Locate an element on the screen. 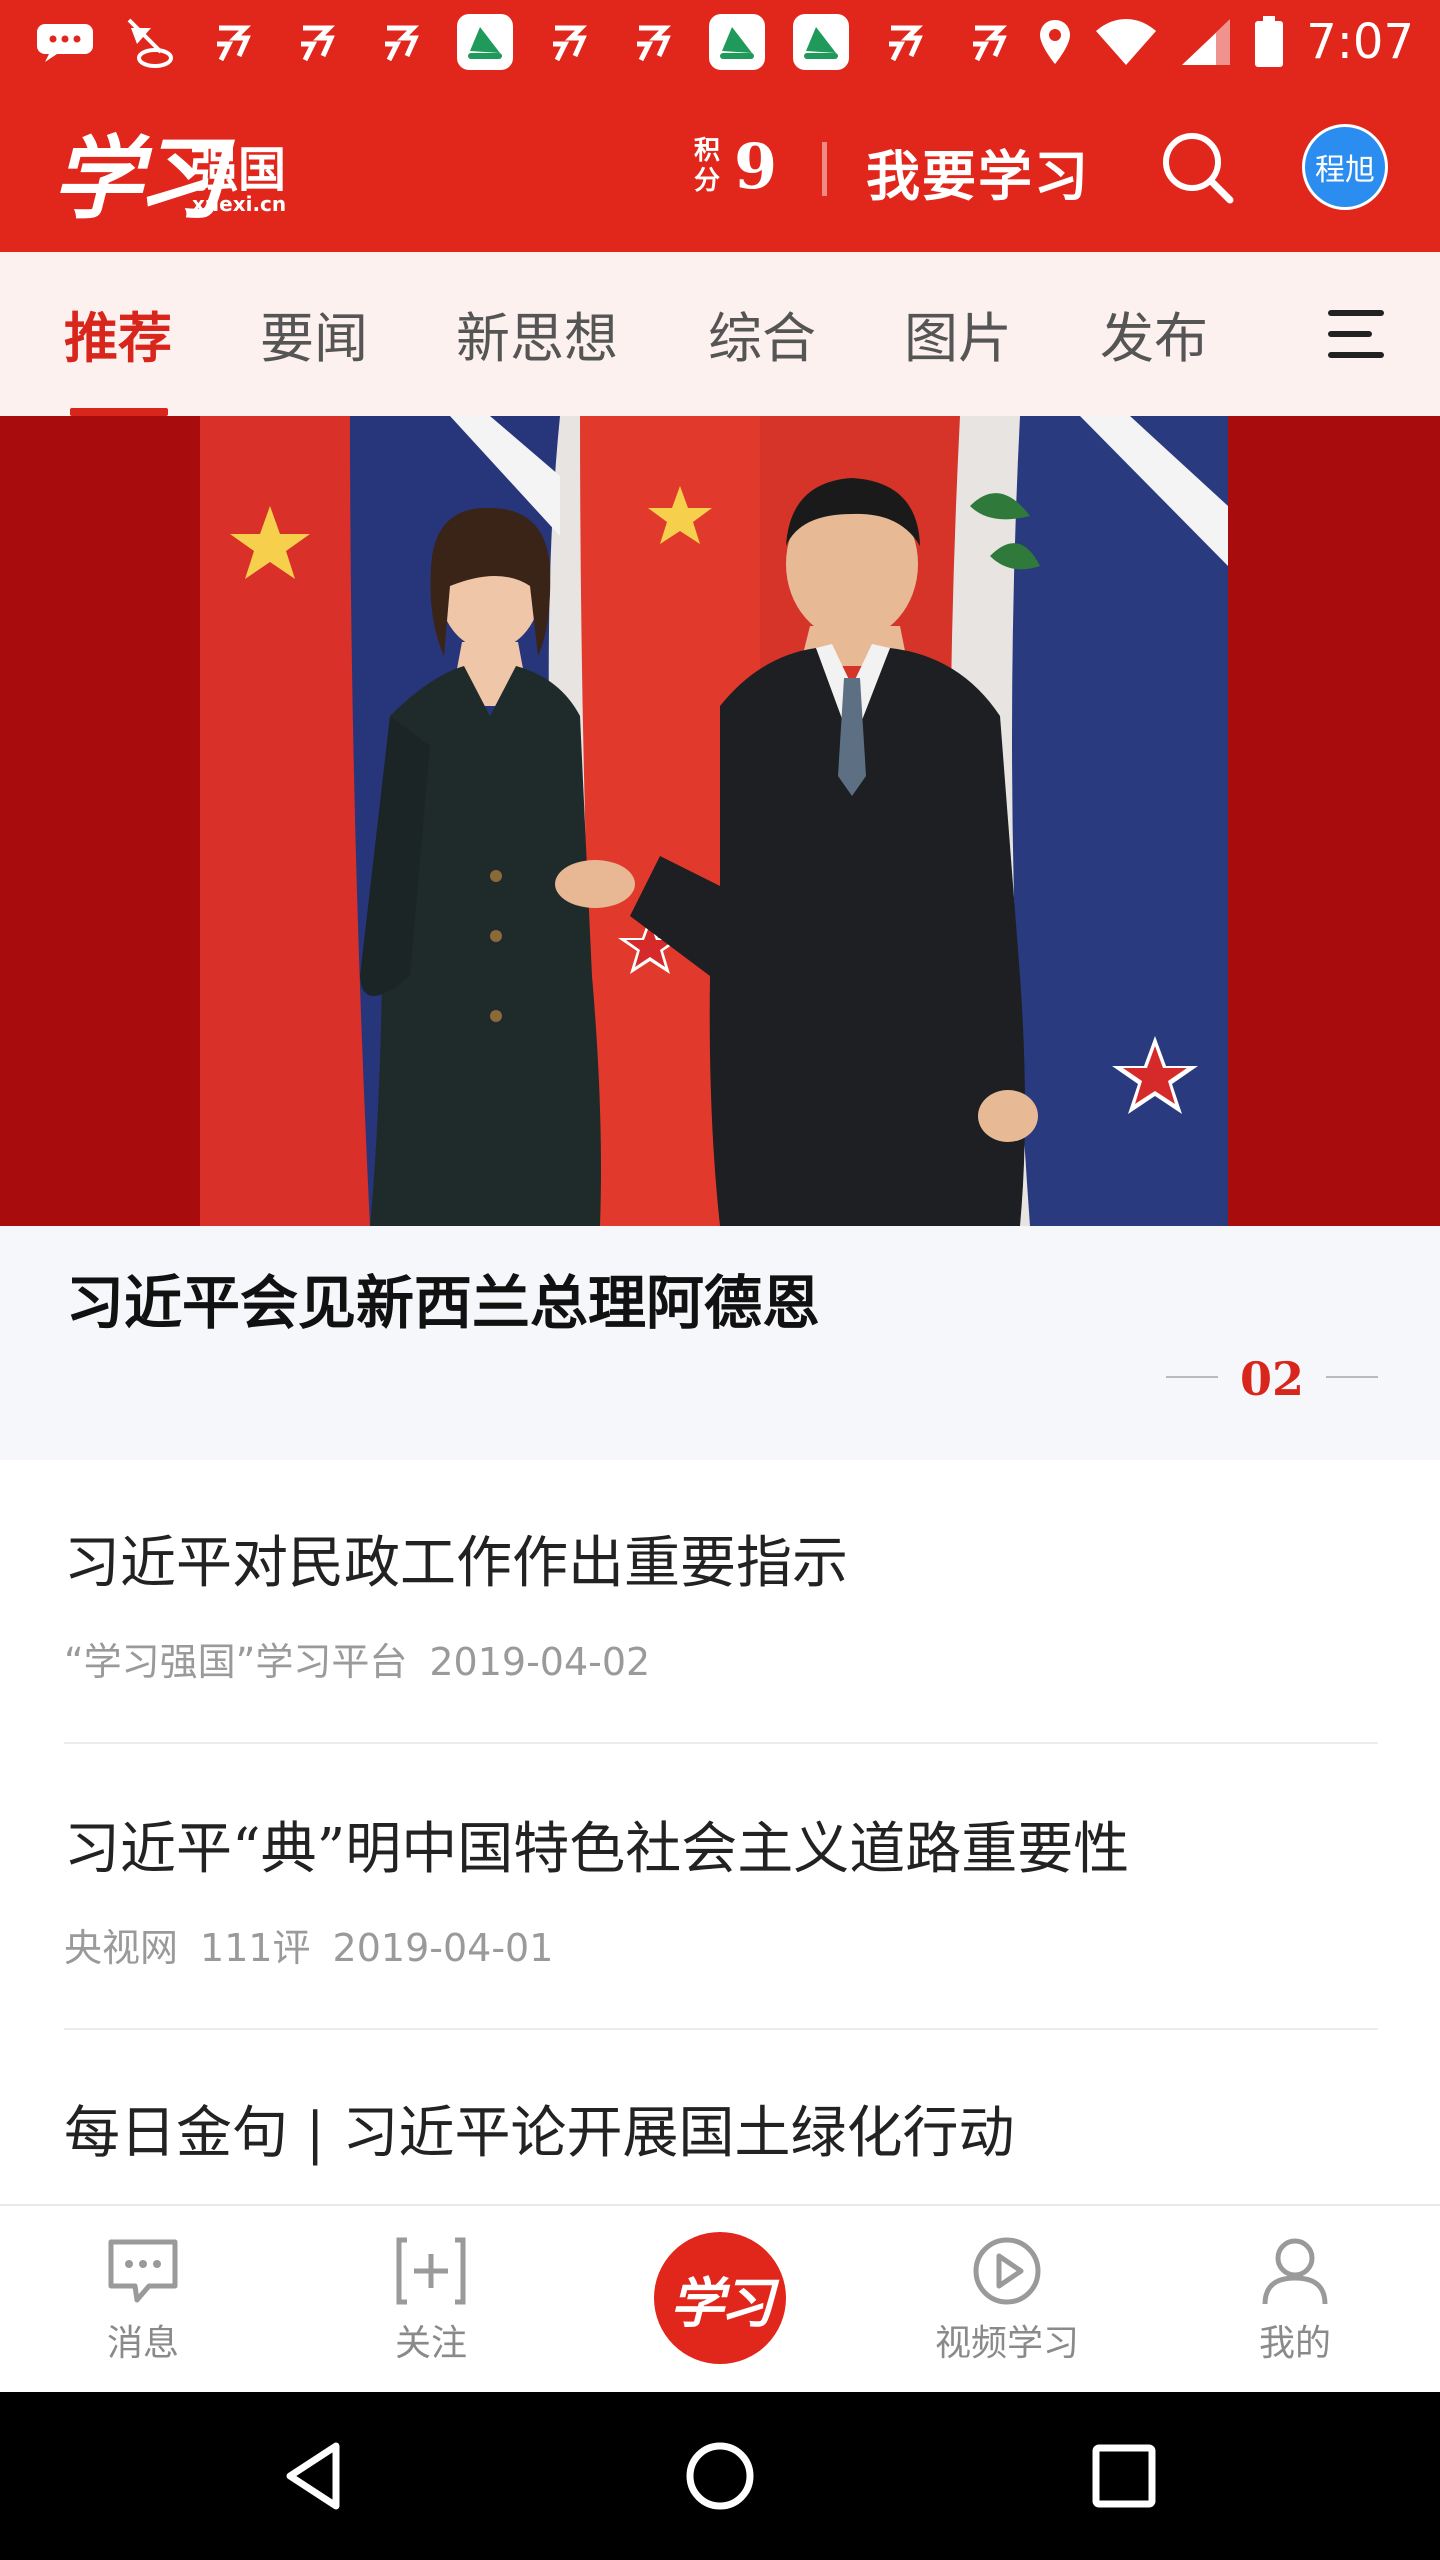 The image size is (1440, 2560). news-title: 习近平“典”明中国特色社会主义道路重要性 is located at coordinates (597, 1849).